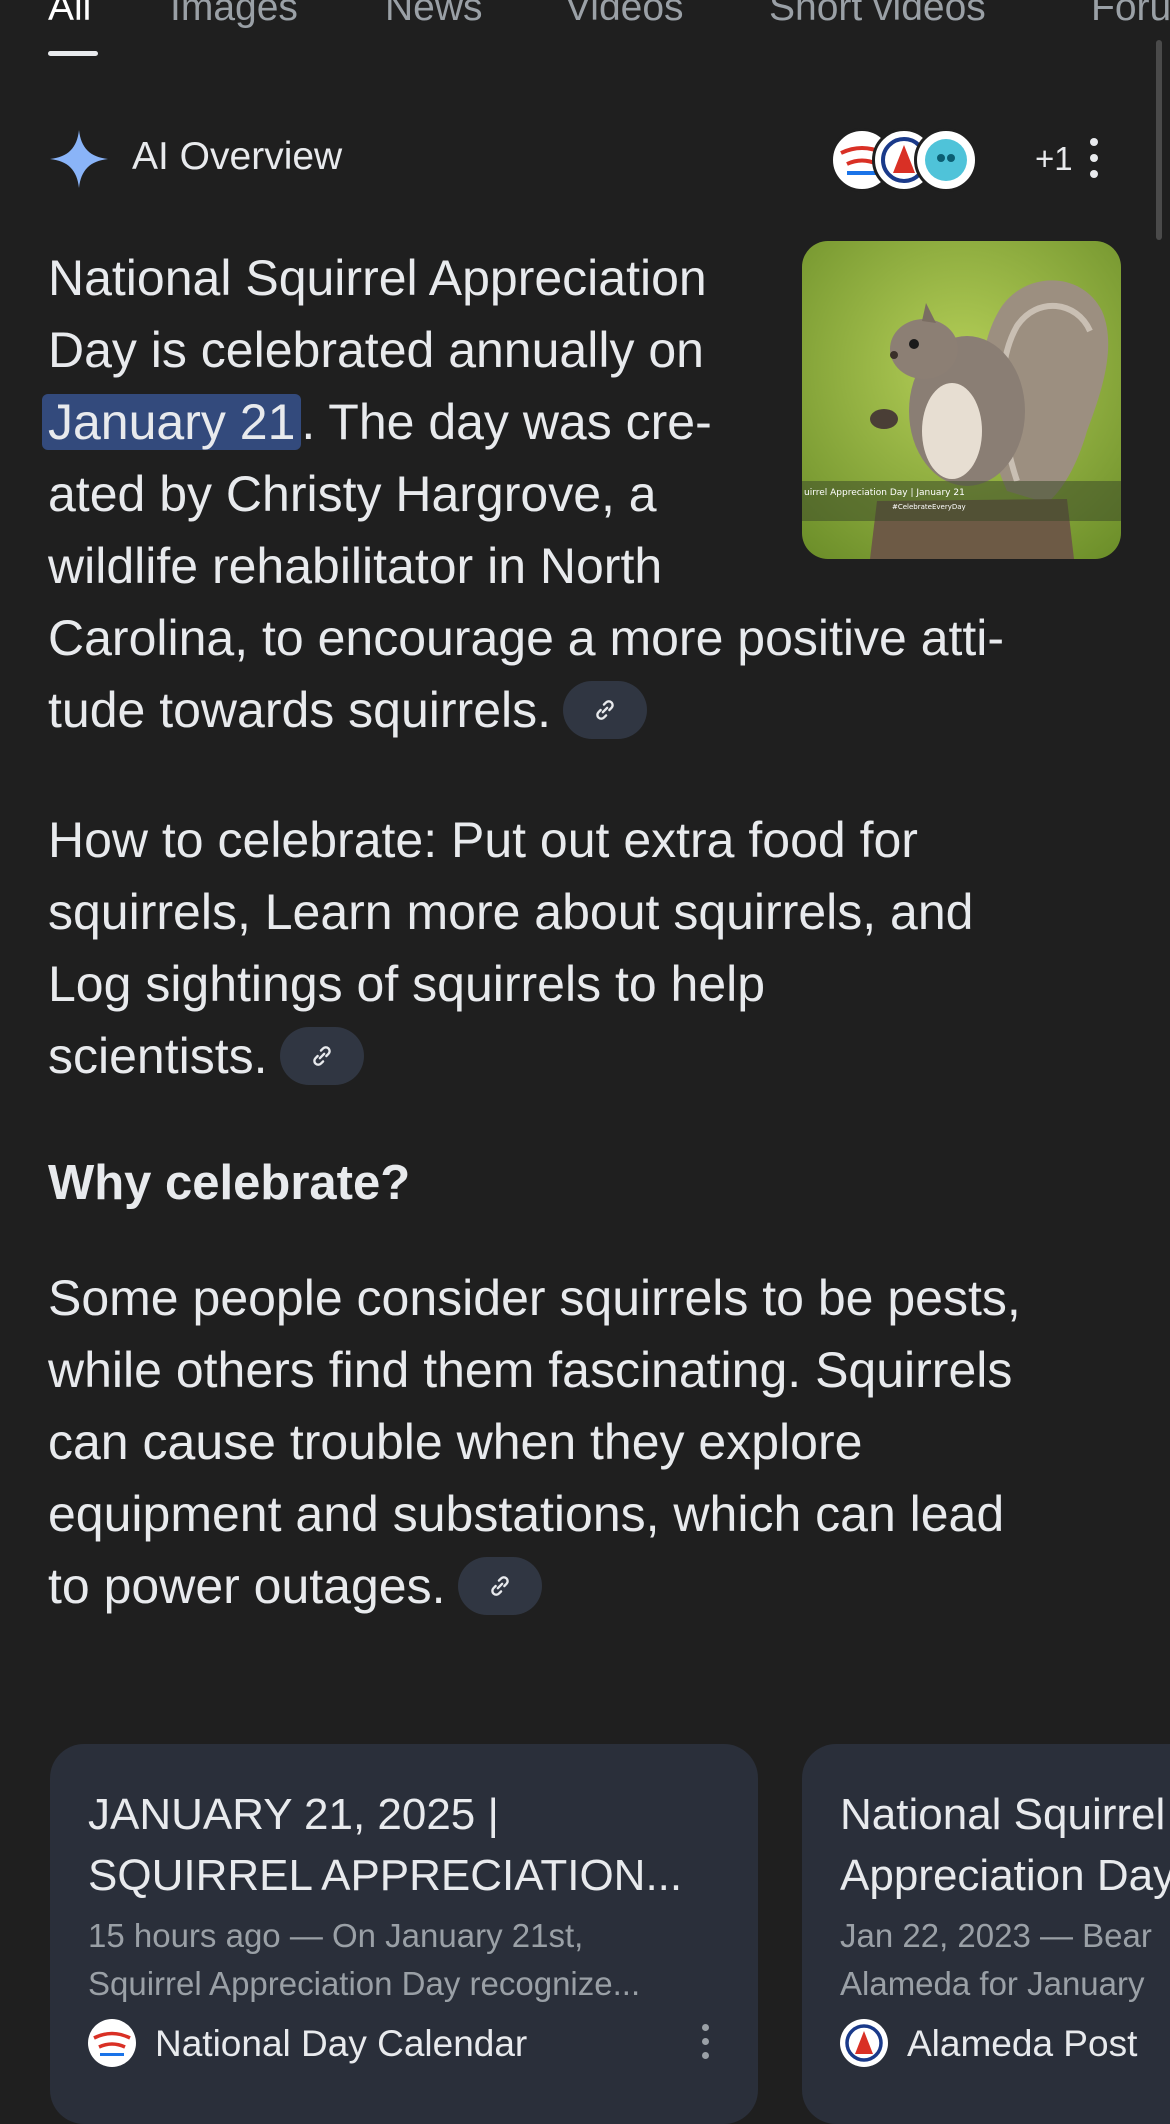 The image size is (1170, 2124). Describe the element at coordinates (355, 566) in the screenshot. I see `text-line: wildlife rehabilitator in North` at that location.